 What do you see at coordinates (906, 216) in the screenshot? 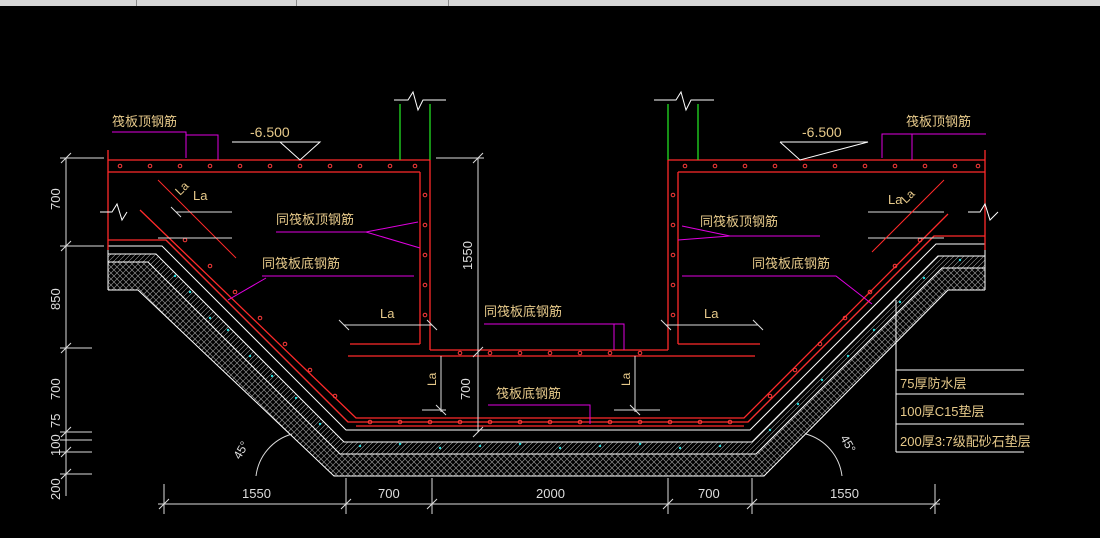
I see `la-top-right: La La` at bounding box center [906, 216].